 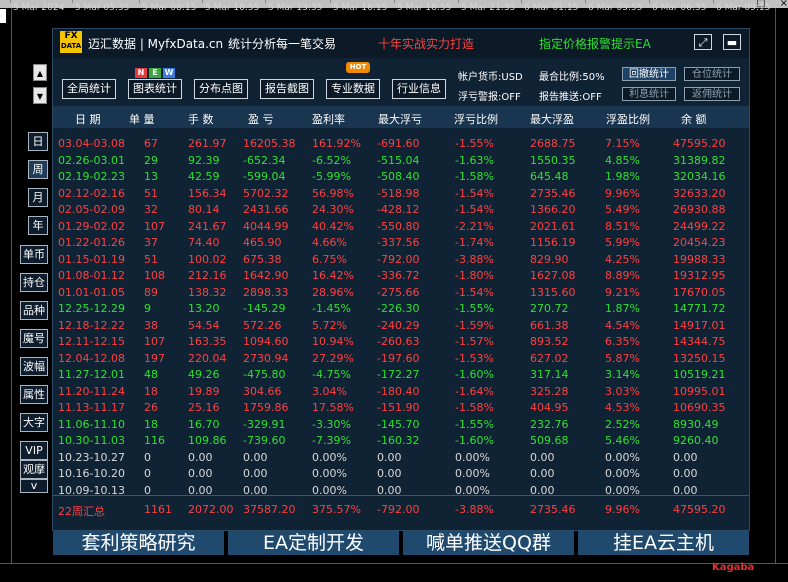 What do you see at coordinates (204, 374) in the screenshot?
I see `row-lots: 49.26` at bounding box center [204, 374].